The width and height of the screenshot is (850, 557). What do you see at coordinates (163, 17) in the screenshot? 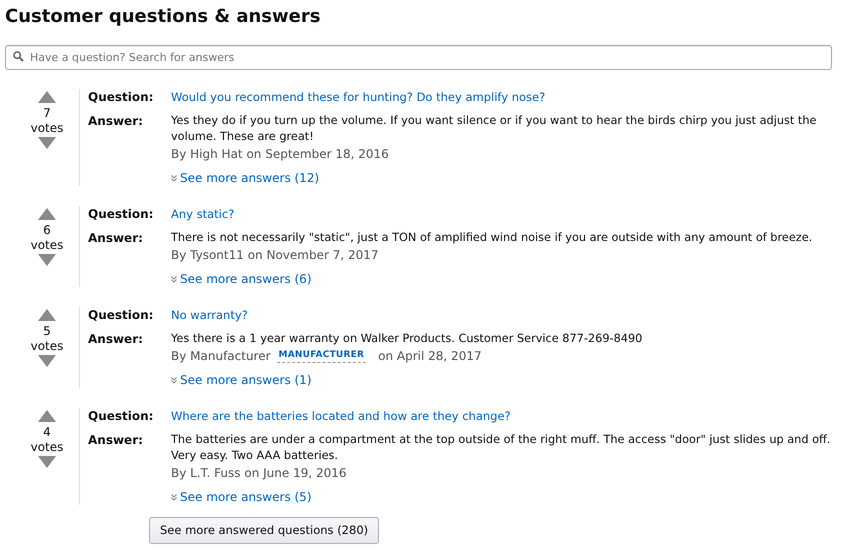
I see `page-title: Customer questions & answers` at bounding box center [163, 17].